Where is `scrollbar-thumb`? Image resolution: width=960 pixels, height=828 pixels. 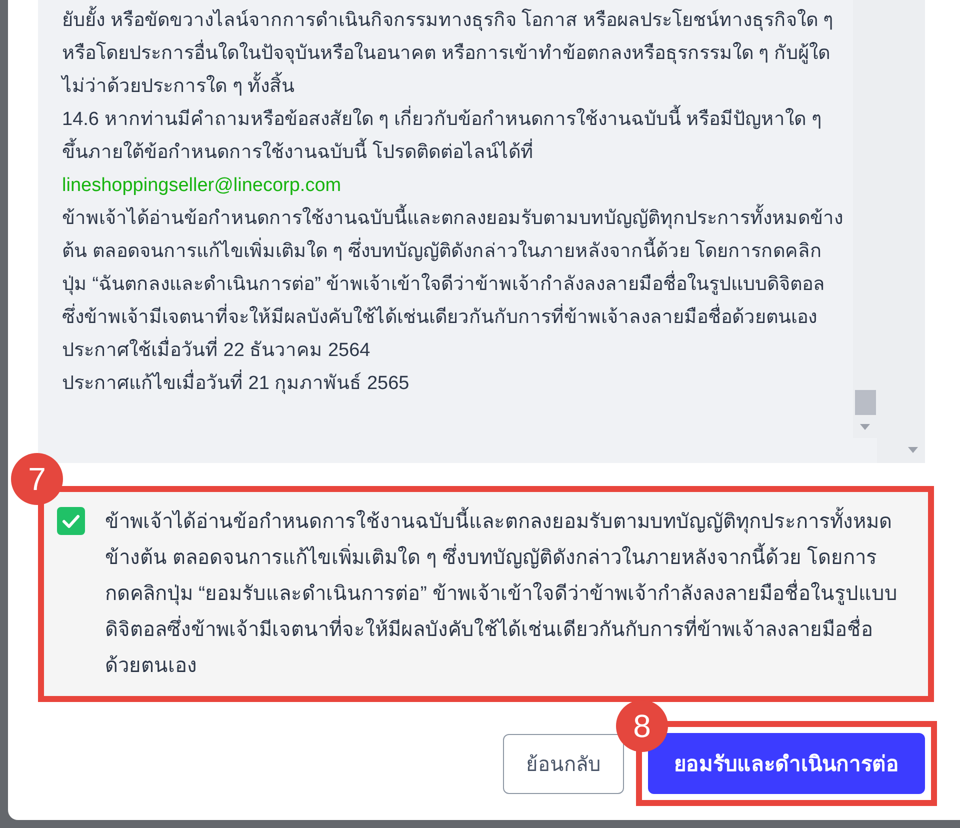
scrollbar-thumb is located at coordinates (865, 402).